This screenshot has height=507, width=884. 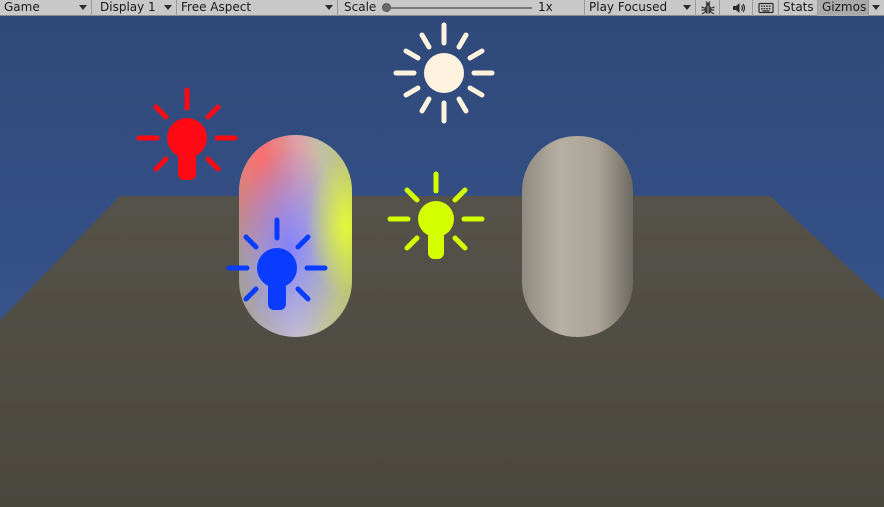 What do you see at coordinates (459, 8) in the screenshot?
I see `scale-slider-track` at bounding box center [459, 8].